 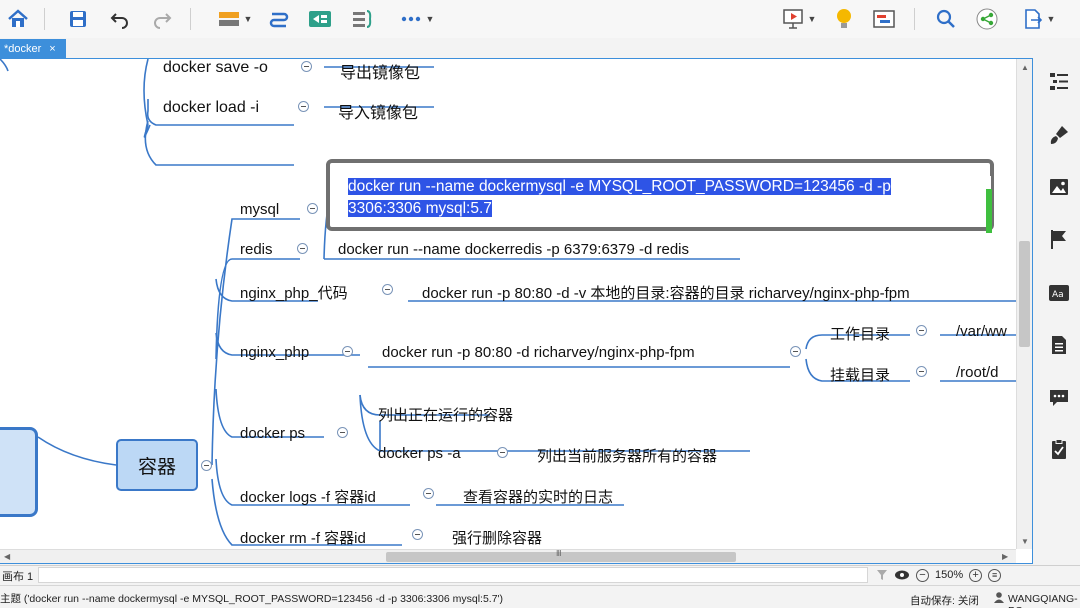 I want to click on filter-icon, so click(x=882, y=575).